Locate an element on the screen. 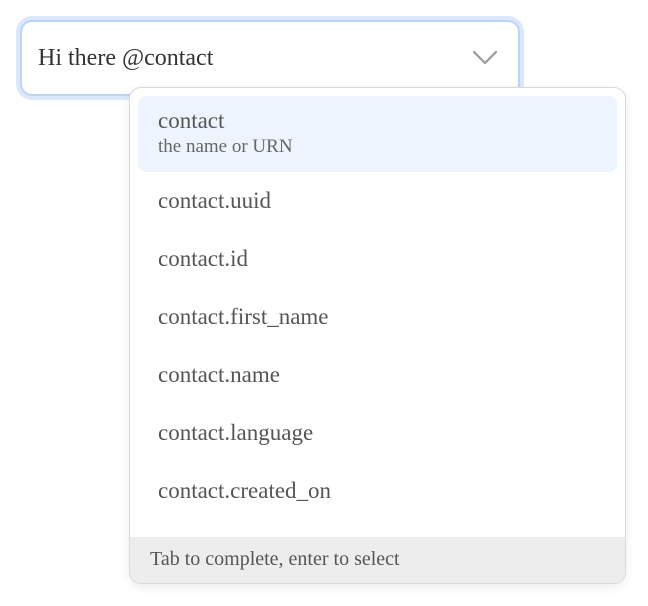  option-label: contact.first_name is located at coordinates (243, 316).